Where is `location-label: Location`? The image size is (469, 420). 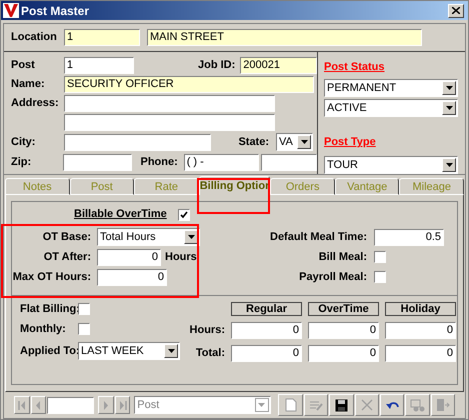 location-label: Location is located at coordinates (34, 38).